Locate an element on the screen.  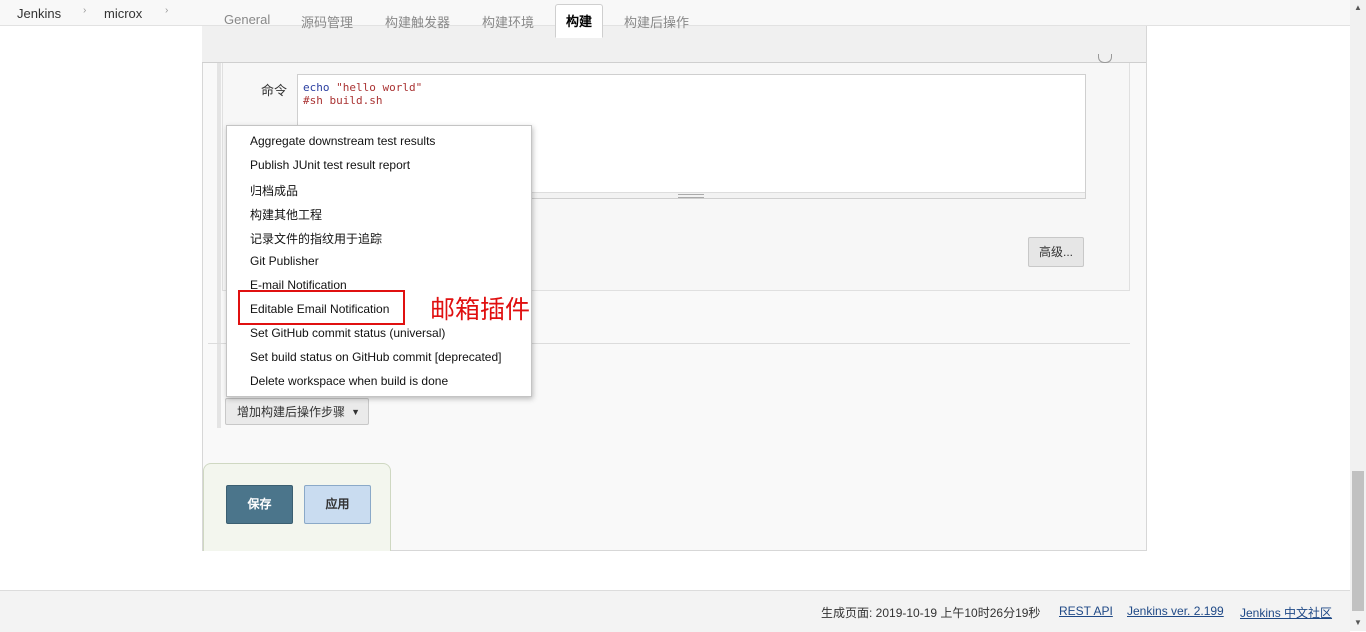
tab-source-control: 源码管理 is located at coordinates (327, 21).